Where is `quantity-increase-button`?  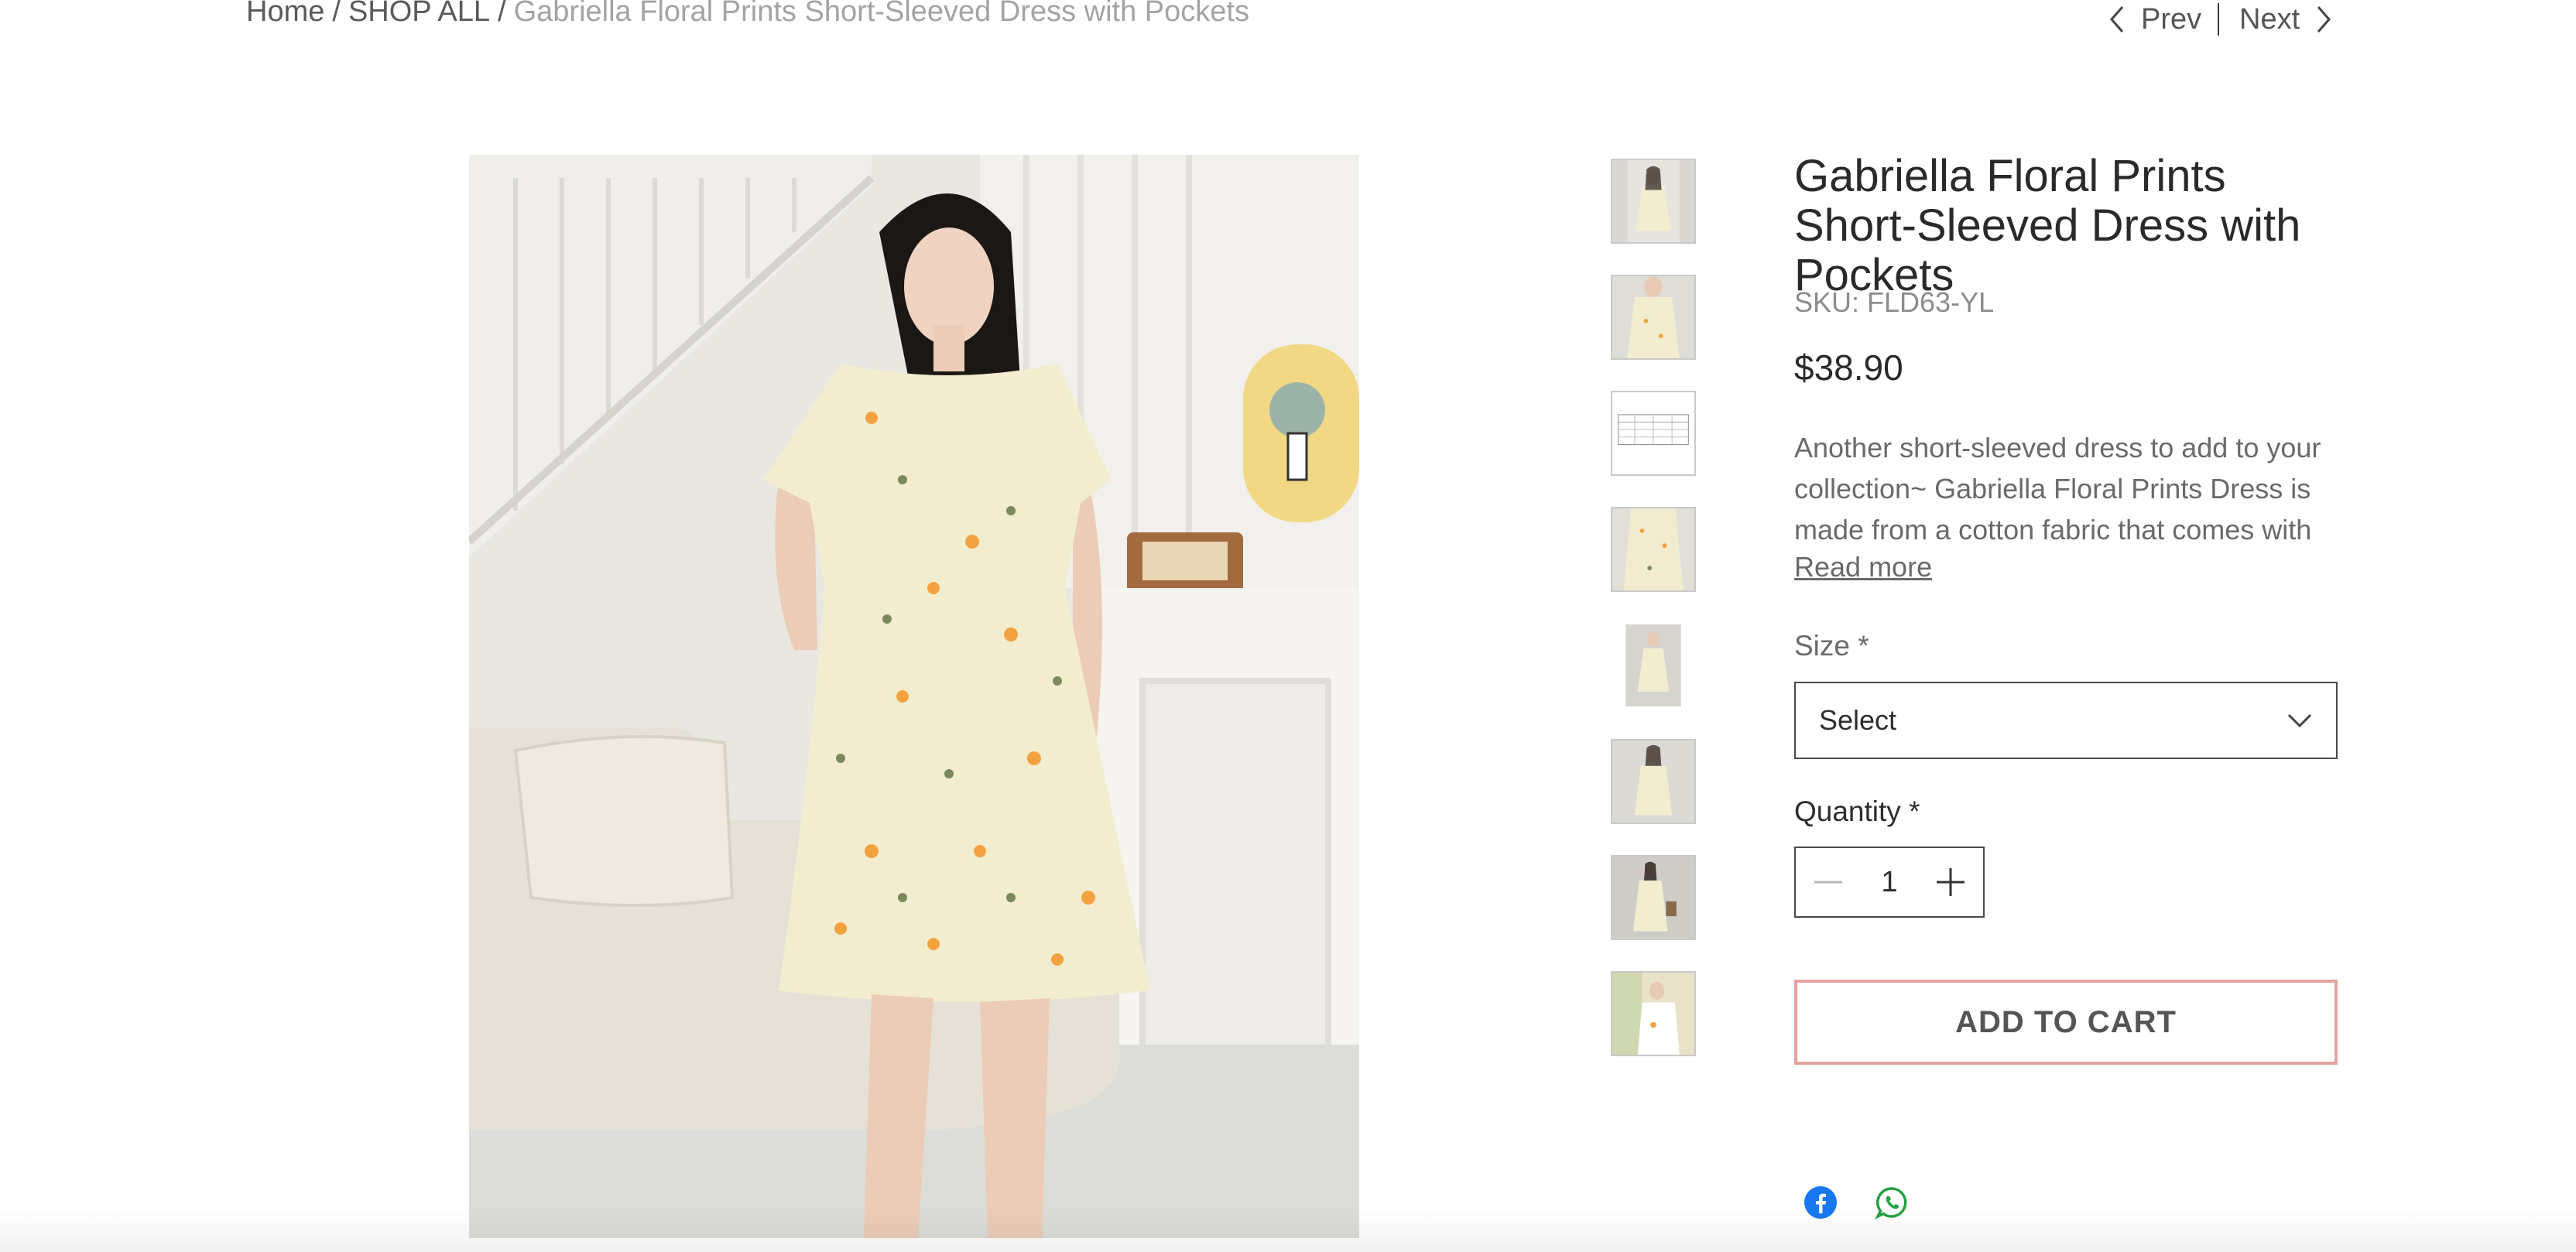
quantity-increase-button is located at coordinates (1951, 882).